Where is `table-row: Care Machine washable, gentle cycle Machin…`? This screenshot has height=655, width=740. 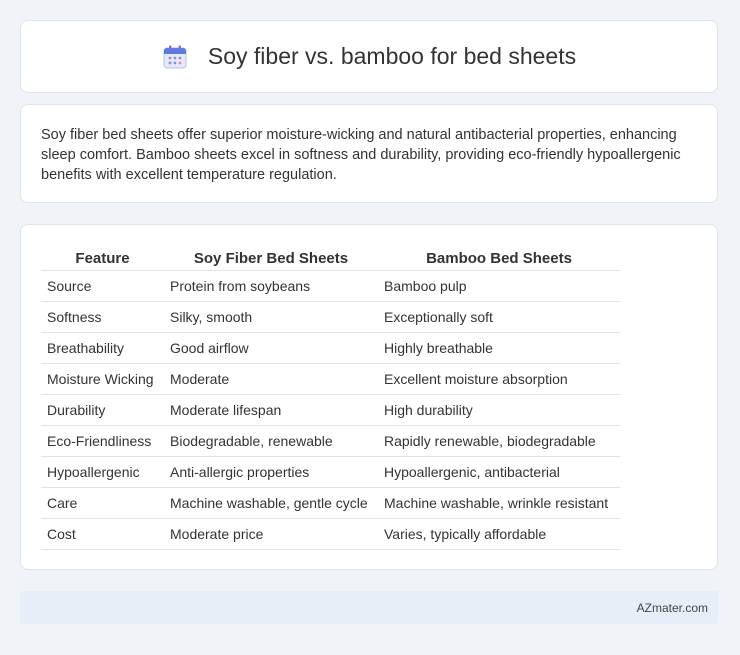 table-row: Care Machine washable, gentle cycle Machin… is located at coordinates (330, 503).